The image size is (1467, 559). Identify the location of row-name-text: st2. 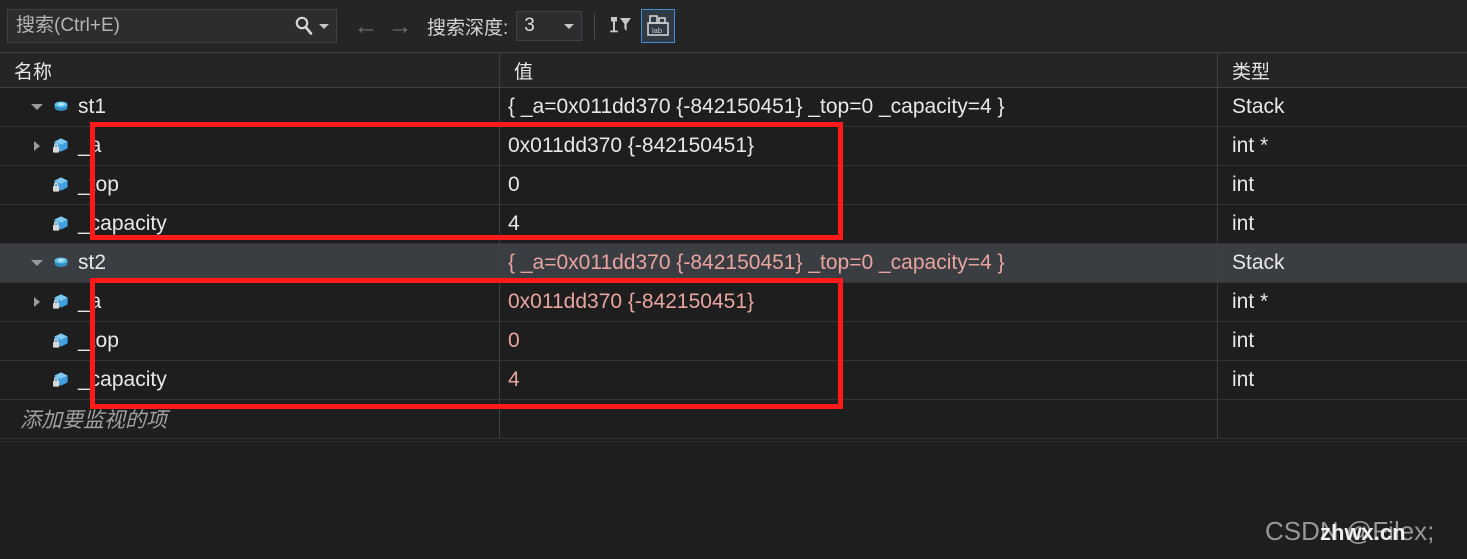
(92, 262).